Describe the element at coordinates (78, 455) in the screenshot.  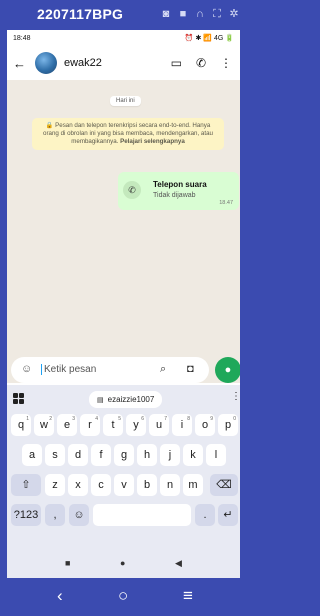
I see `key-d: d` at that location.